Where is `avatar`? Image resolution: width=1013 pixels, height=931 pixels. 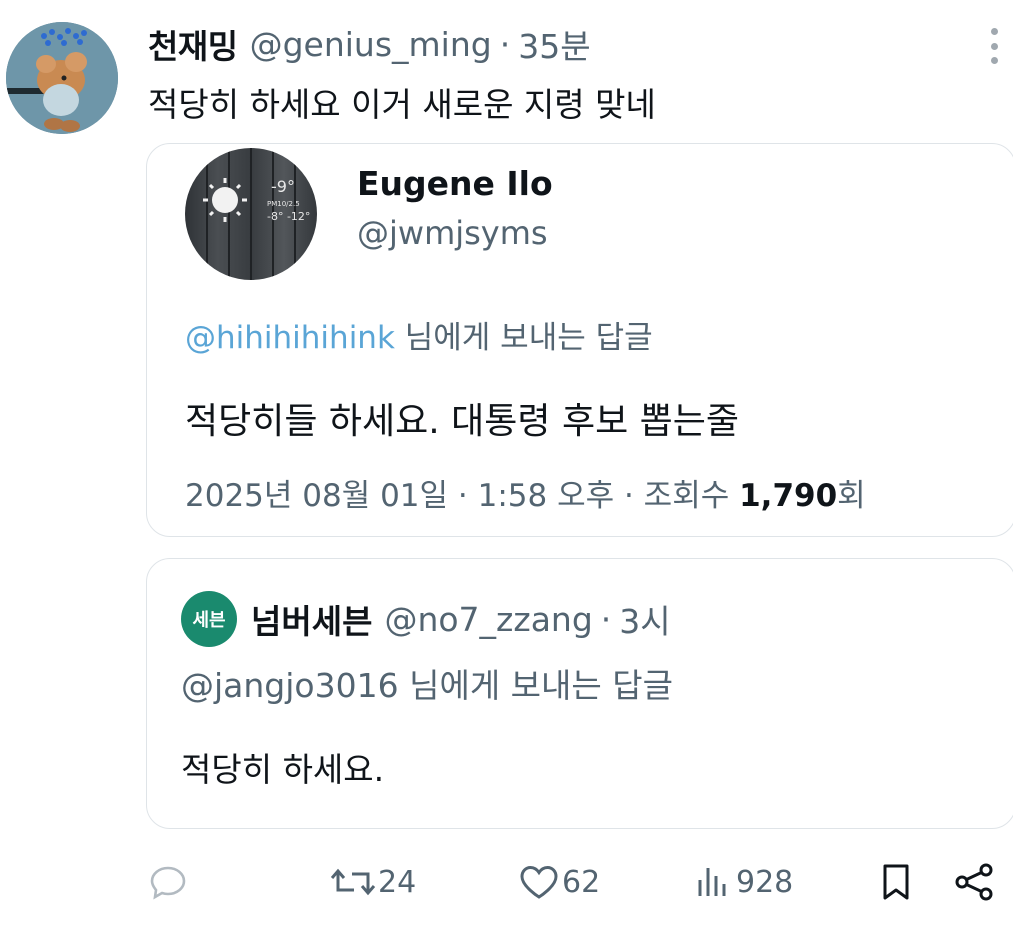 avatar is located at coordinates (62, 78).